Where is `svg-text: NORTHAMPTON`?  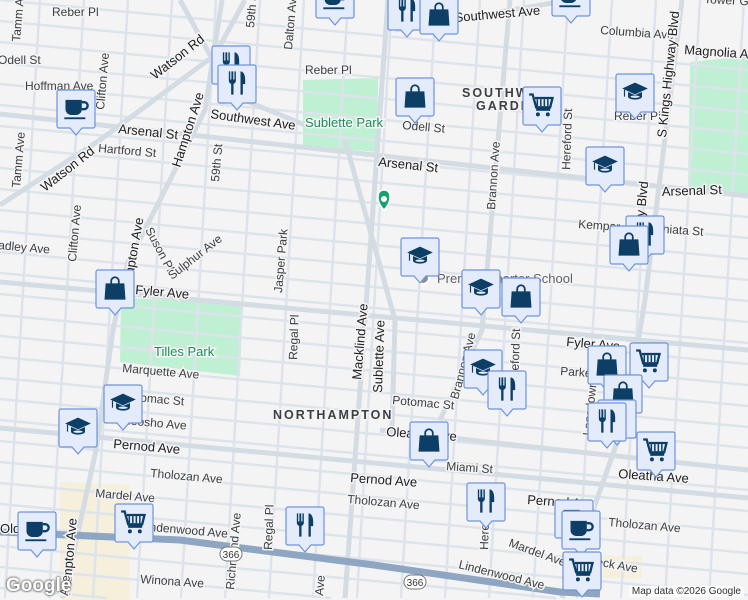
svg-text: NORTHAMPTON is located at coordinates (333, 415).